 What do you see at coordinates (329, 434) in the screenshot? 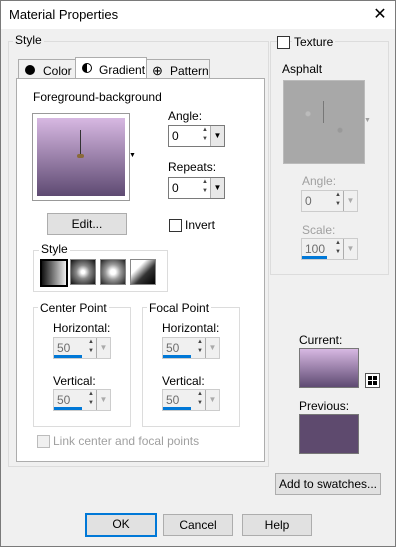
I see `previous-swatch` at bounding box center [329, 434].